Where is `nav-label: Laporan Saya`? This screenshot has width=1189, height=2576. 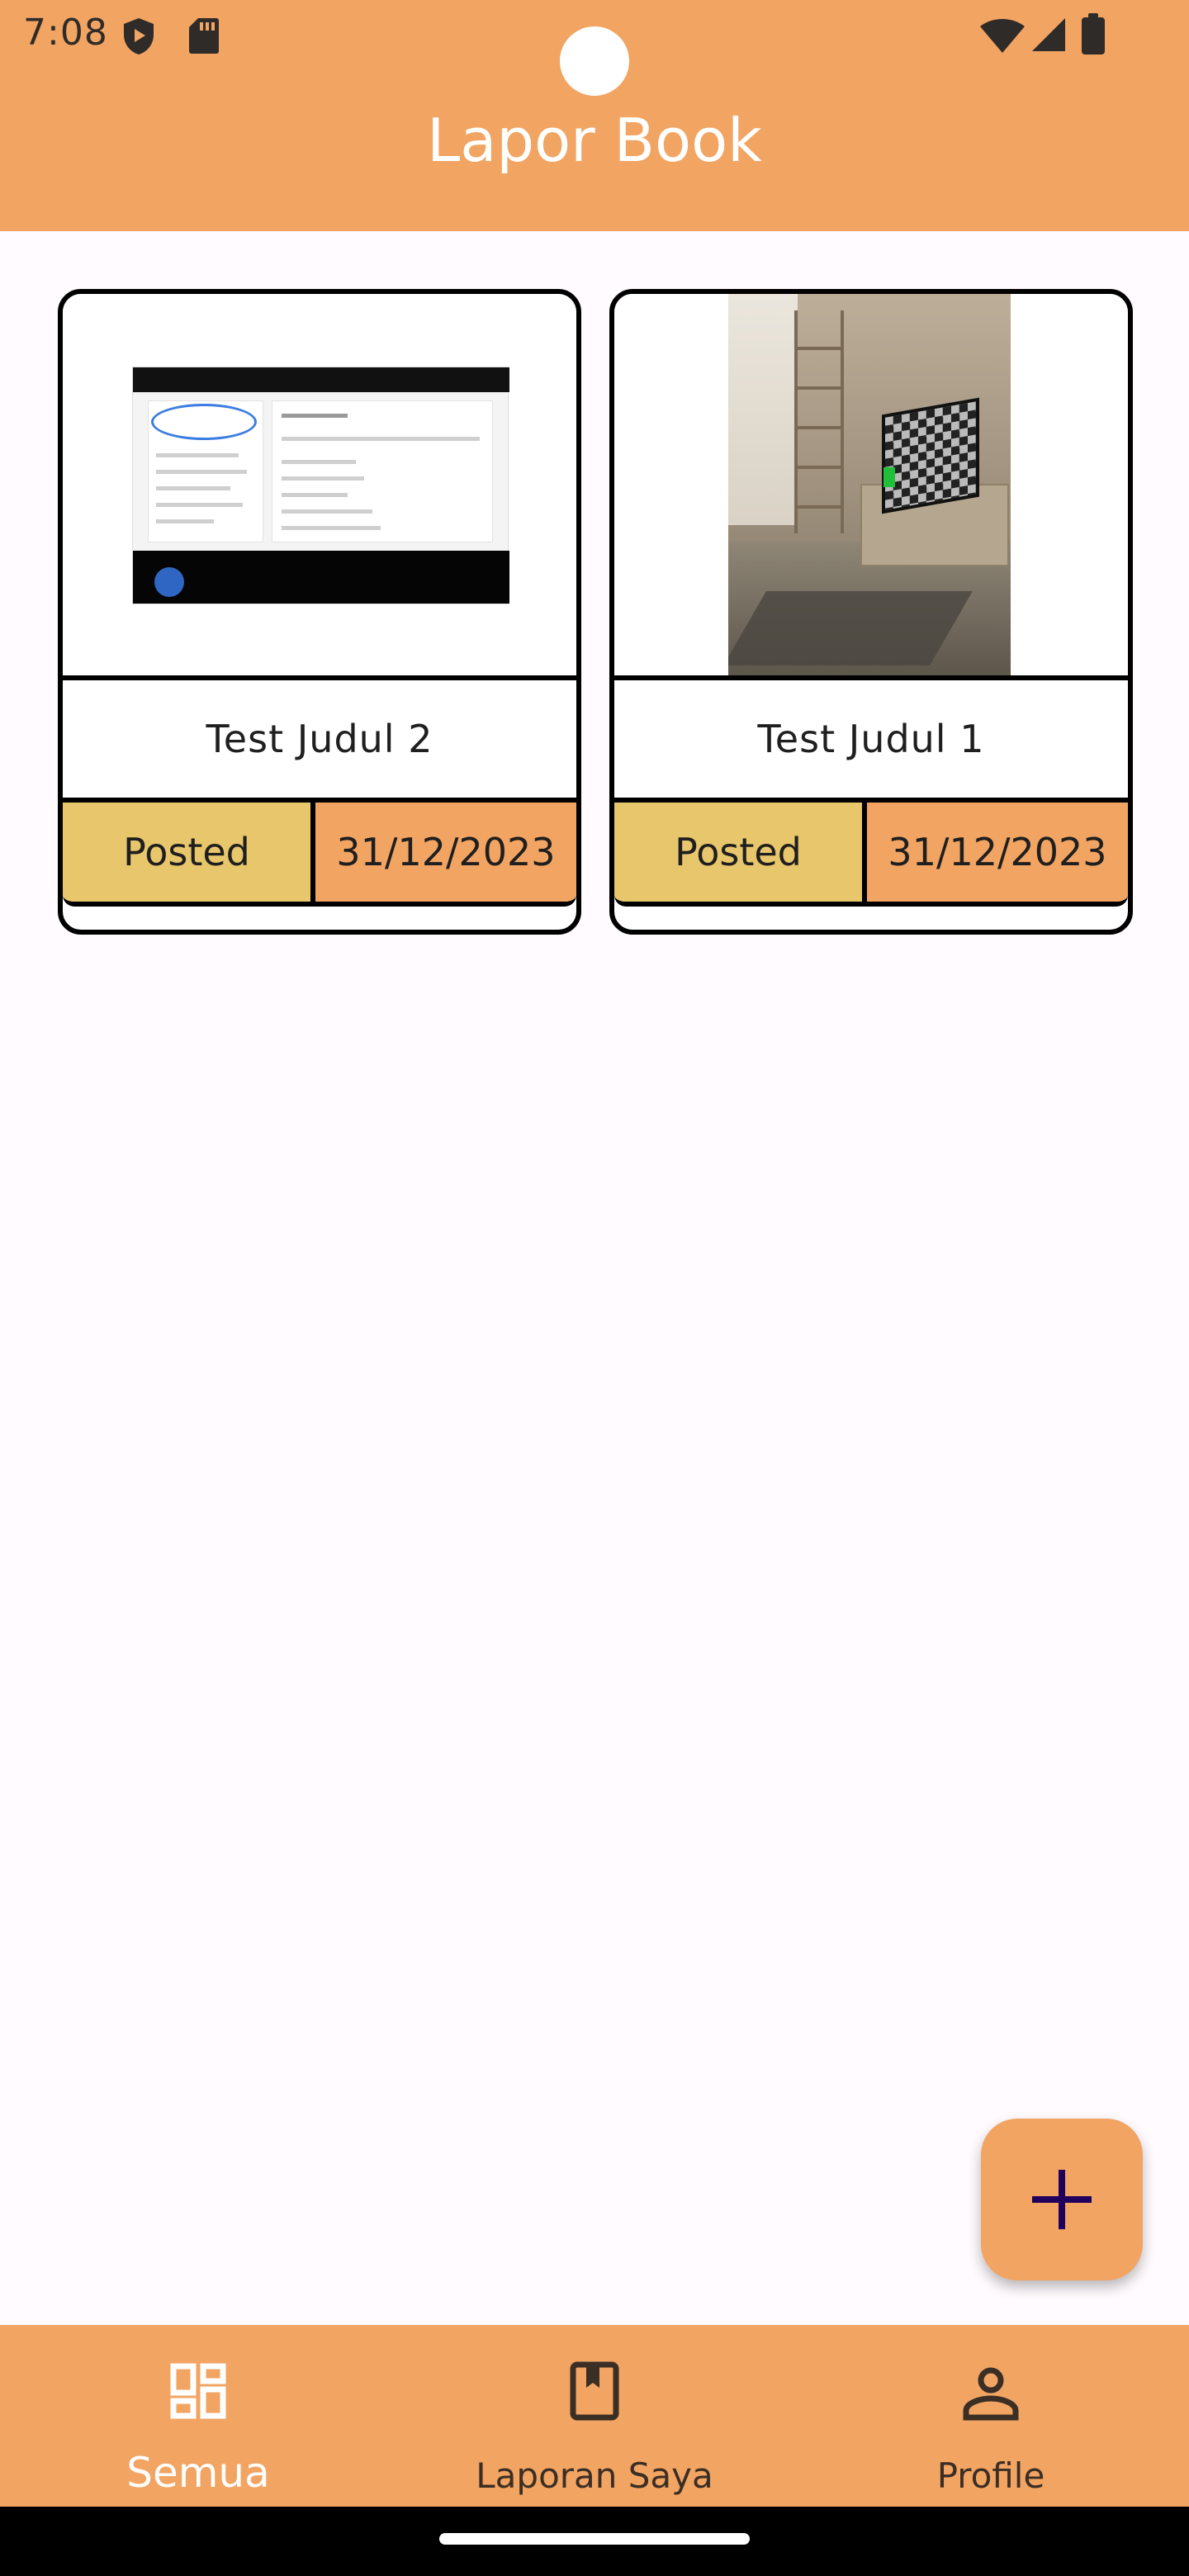 nav-label: Laporan Saya is located at coordinates (594, 2475).